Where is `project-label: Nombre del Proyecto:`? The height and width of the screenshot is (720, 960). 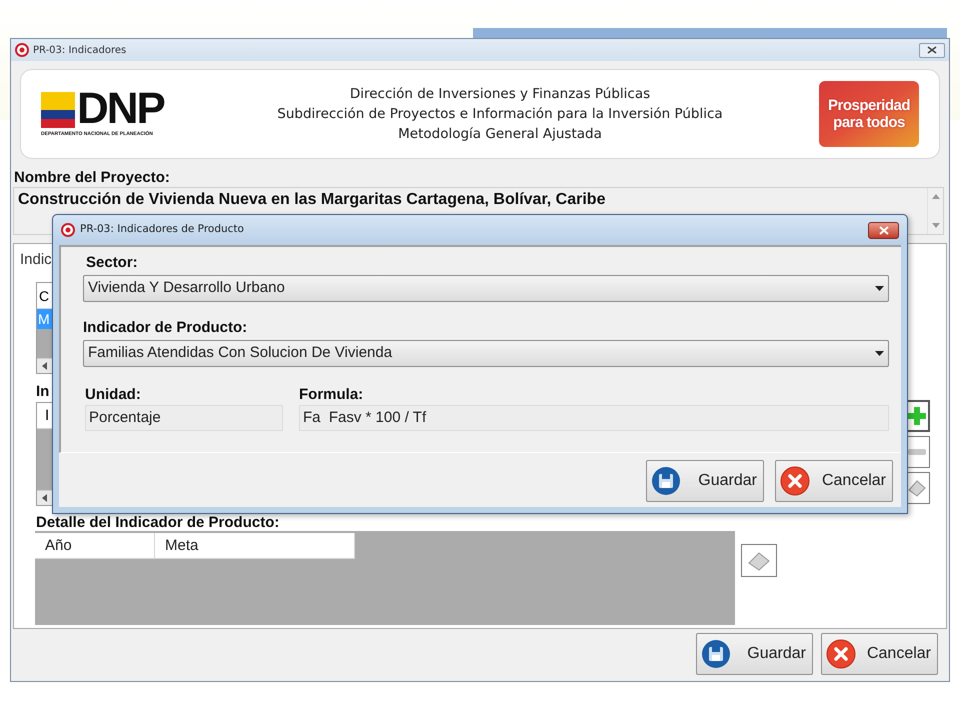
project-label: Nombre del Proyecto: is located at coordinates (92, 178).